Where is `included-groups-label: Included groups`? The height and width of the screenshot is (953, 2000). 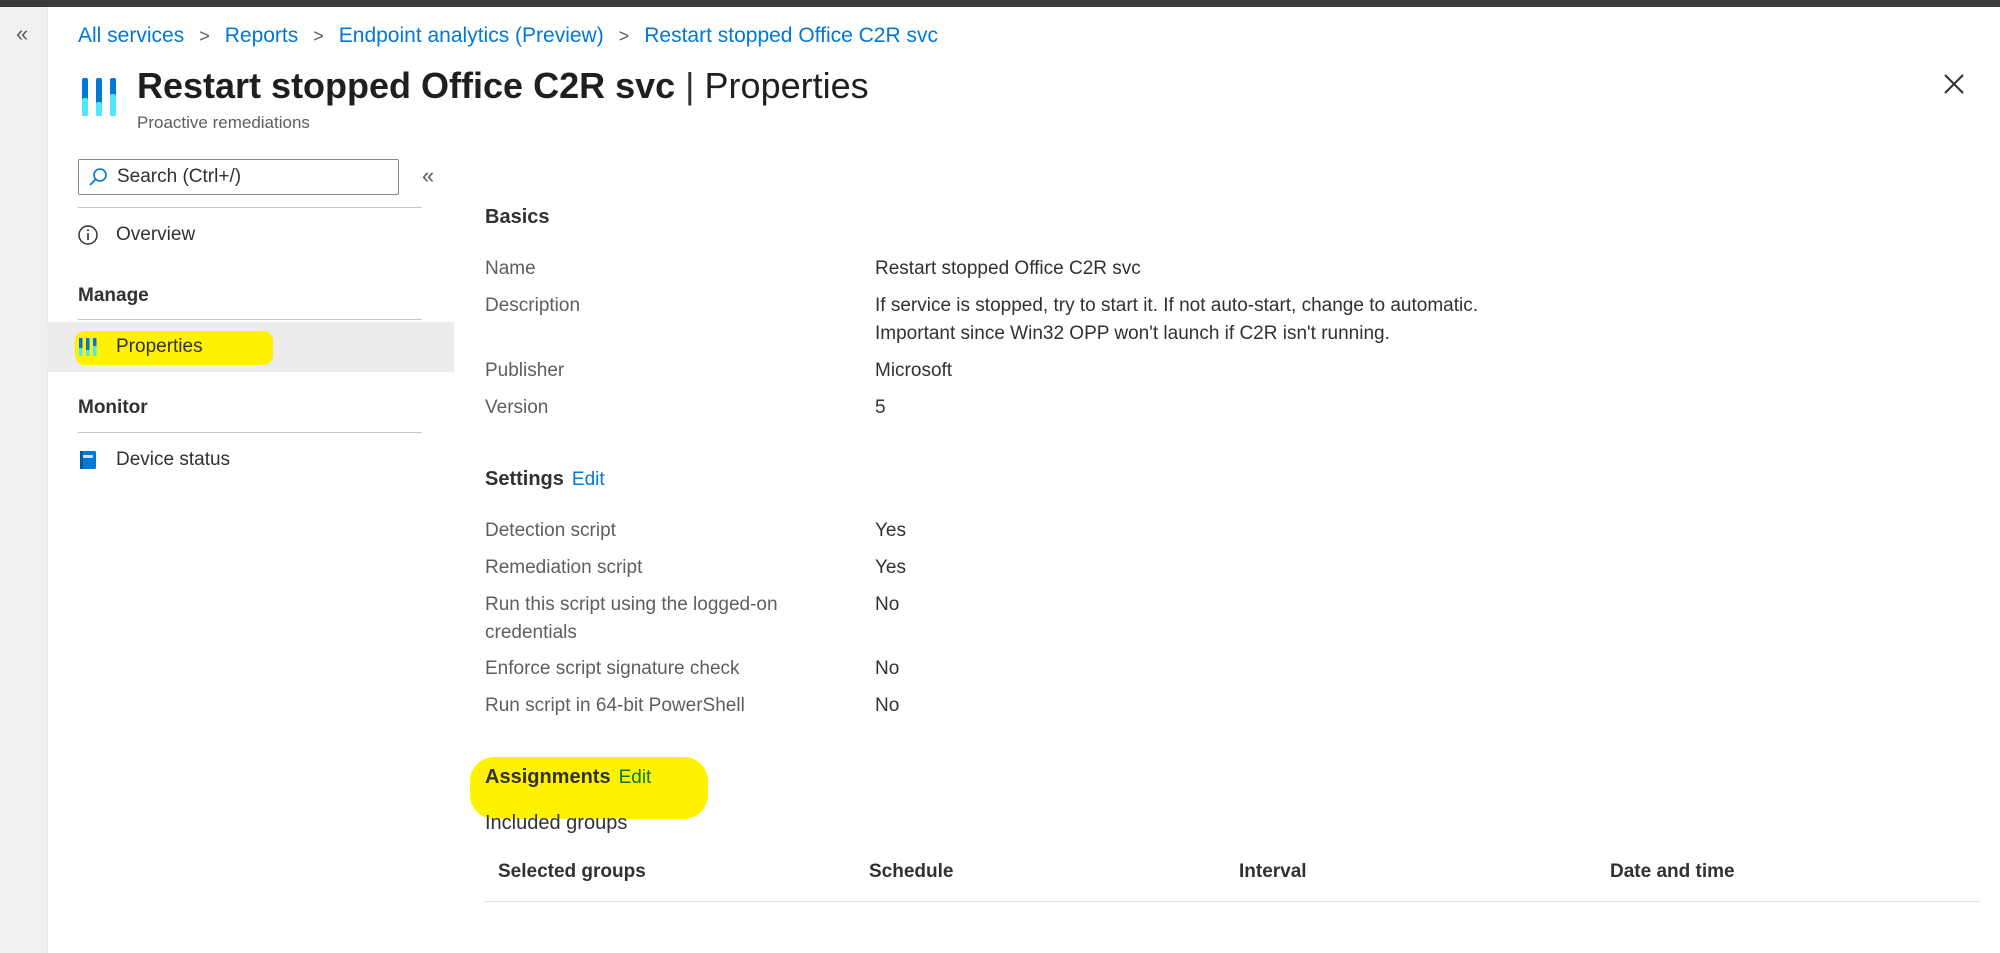 included-groups-label: Included groups is located at coordinates (556, 823).